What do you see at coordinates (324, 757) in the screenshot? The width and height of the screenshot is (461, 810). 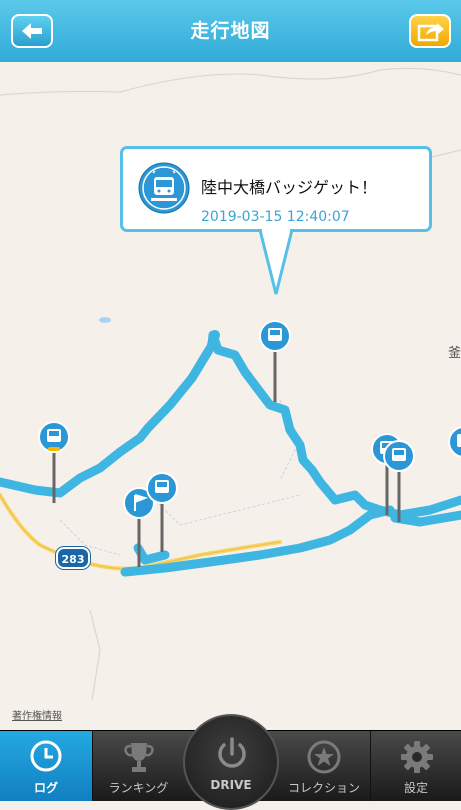 I see `star-icon` at bounding box center [324, 757].